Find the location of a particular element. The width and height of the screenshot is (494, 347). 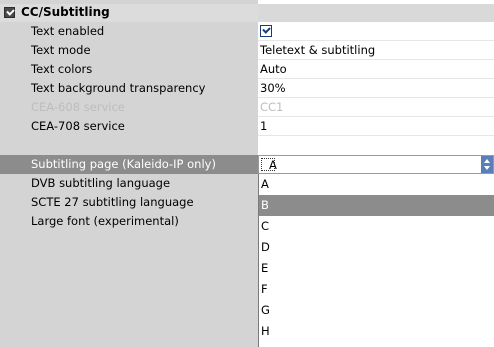

row-text-enabled: Text enabled is located at coordinates (247, 31).